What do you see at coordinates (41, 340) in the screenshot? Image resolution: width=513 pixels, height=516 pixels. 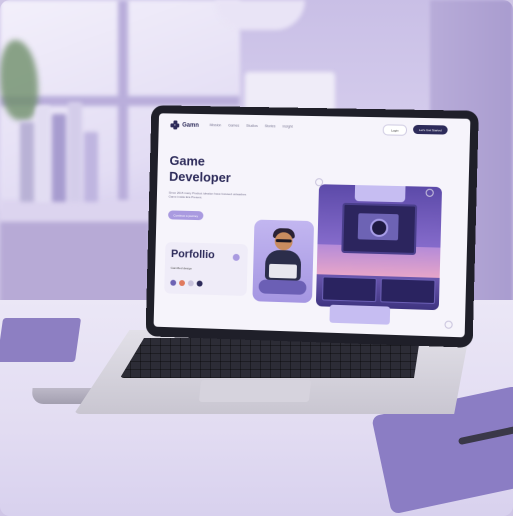 I see `notebook-left` at bounding box center [41, 340].